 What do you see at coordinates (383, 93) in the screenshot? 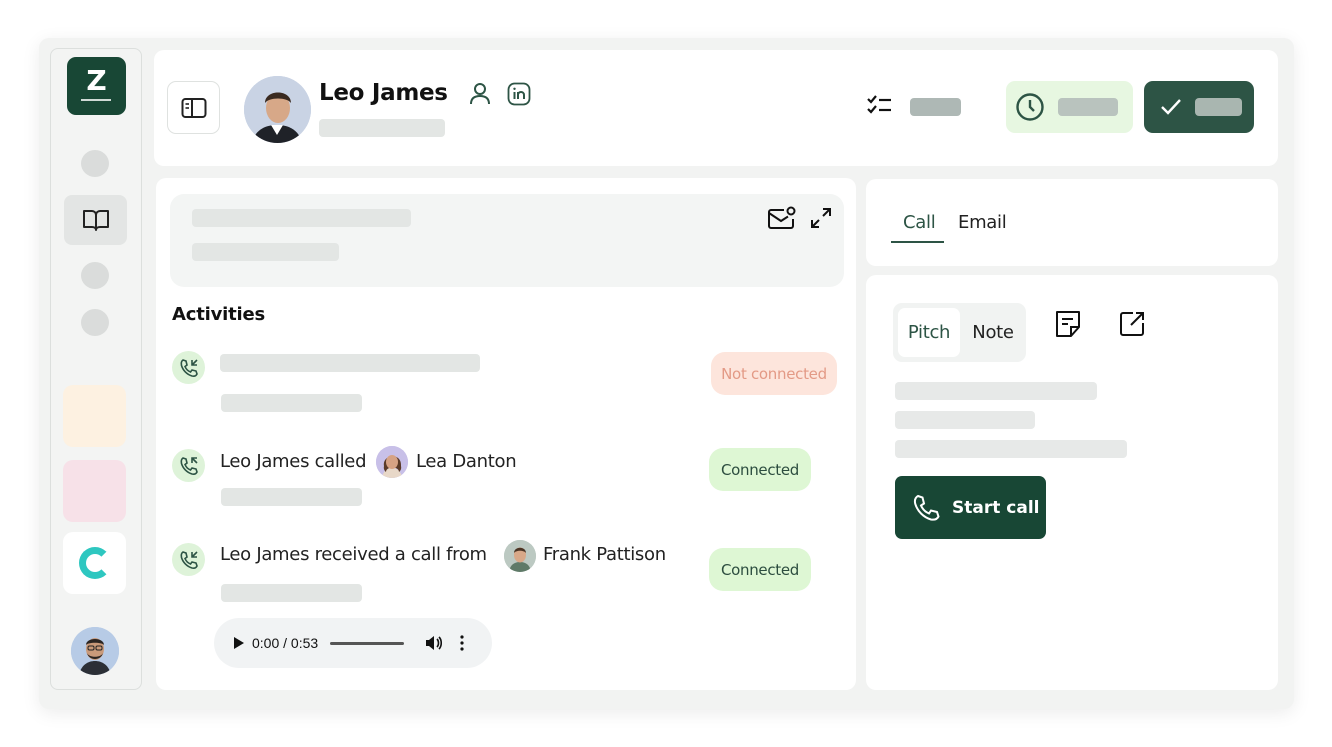
I see `contact-name: Leo James` at bounding box center [383, 93].